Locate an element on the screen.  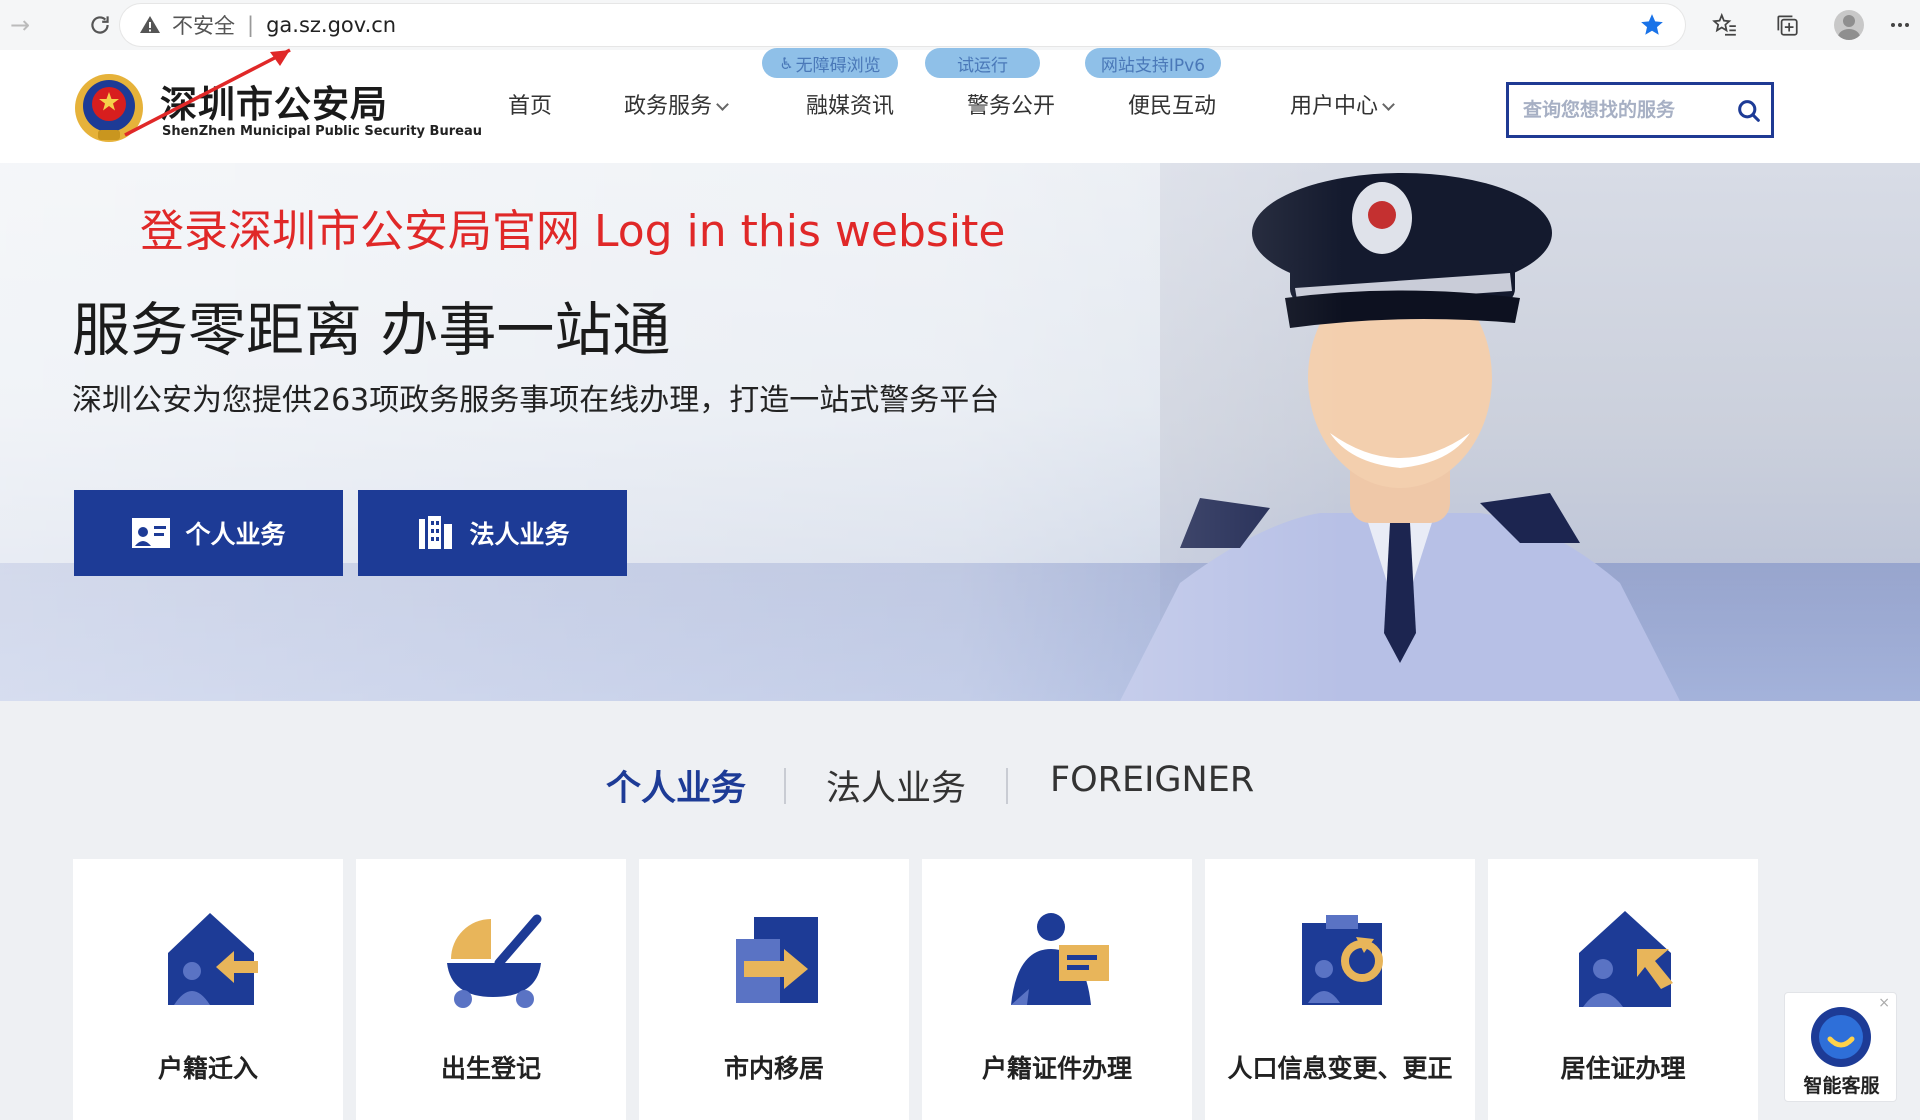
collections-icon is located at coordinates (1787, 25).